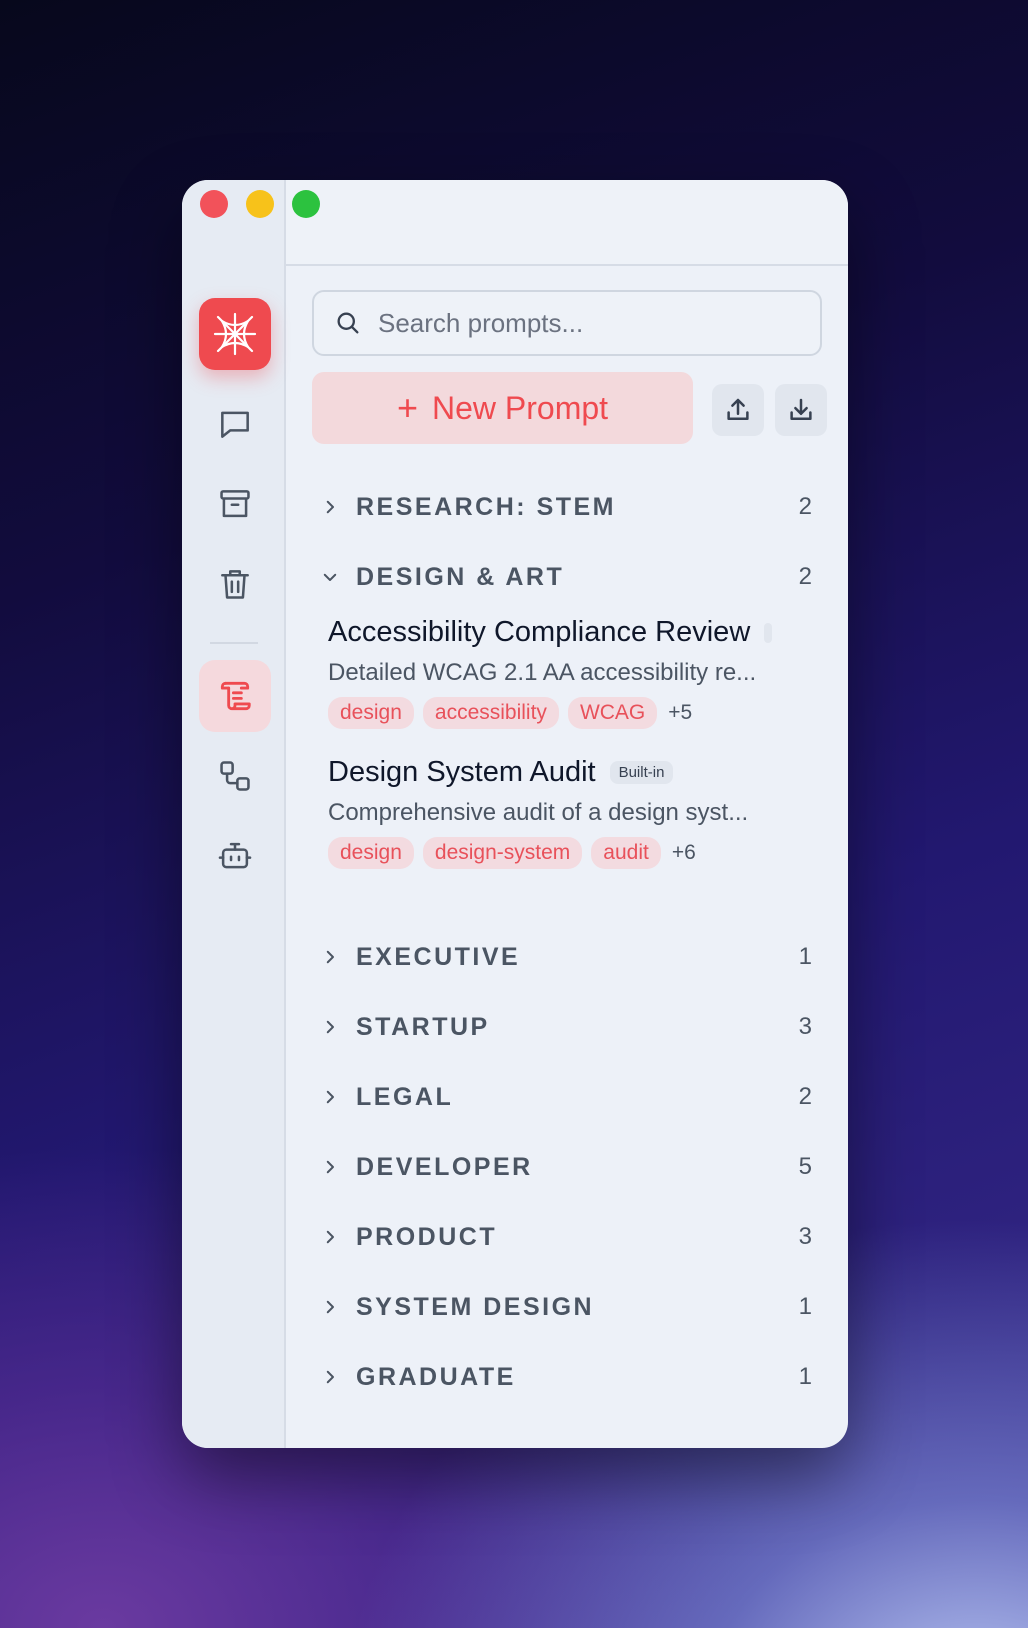  Describe the element at coordinates (306, 204) in the screenshot. I see `zoom-window-button` at that location.